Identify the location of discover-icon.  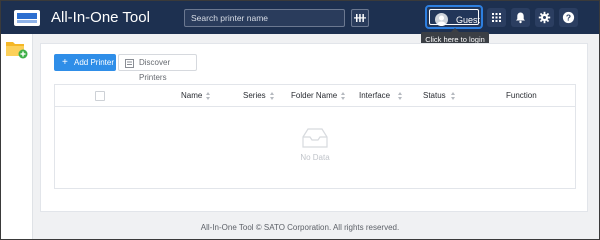
(129, 63).